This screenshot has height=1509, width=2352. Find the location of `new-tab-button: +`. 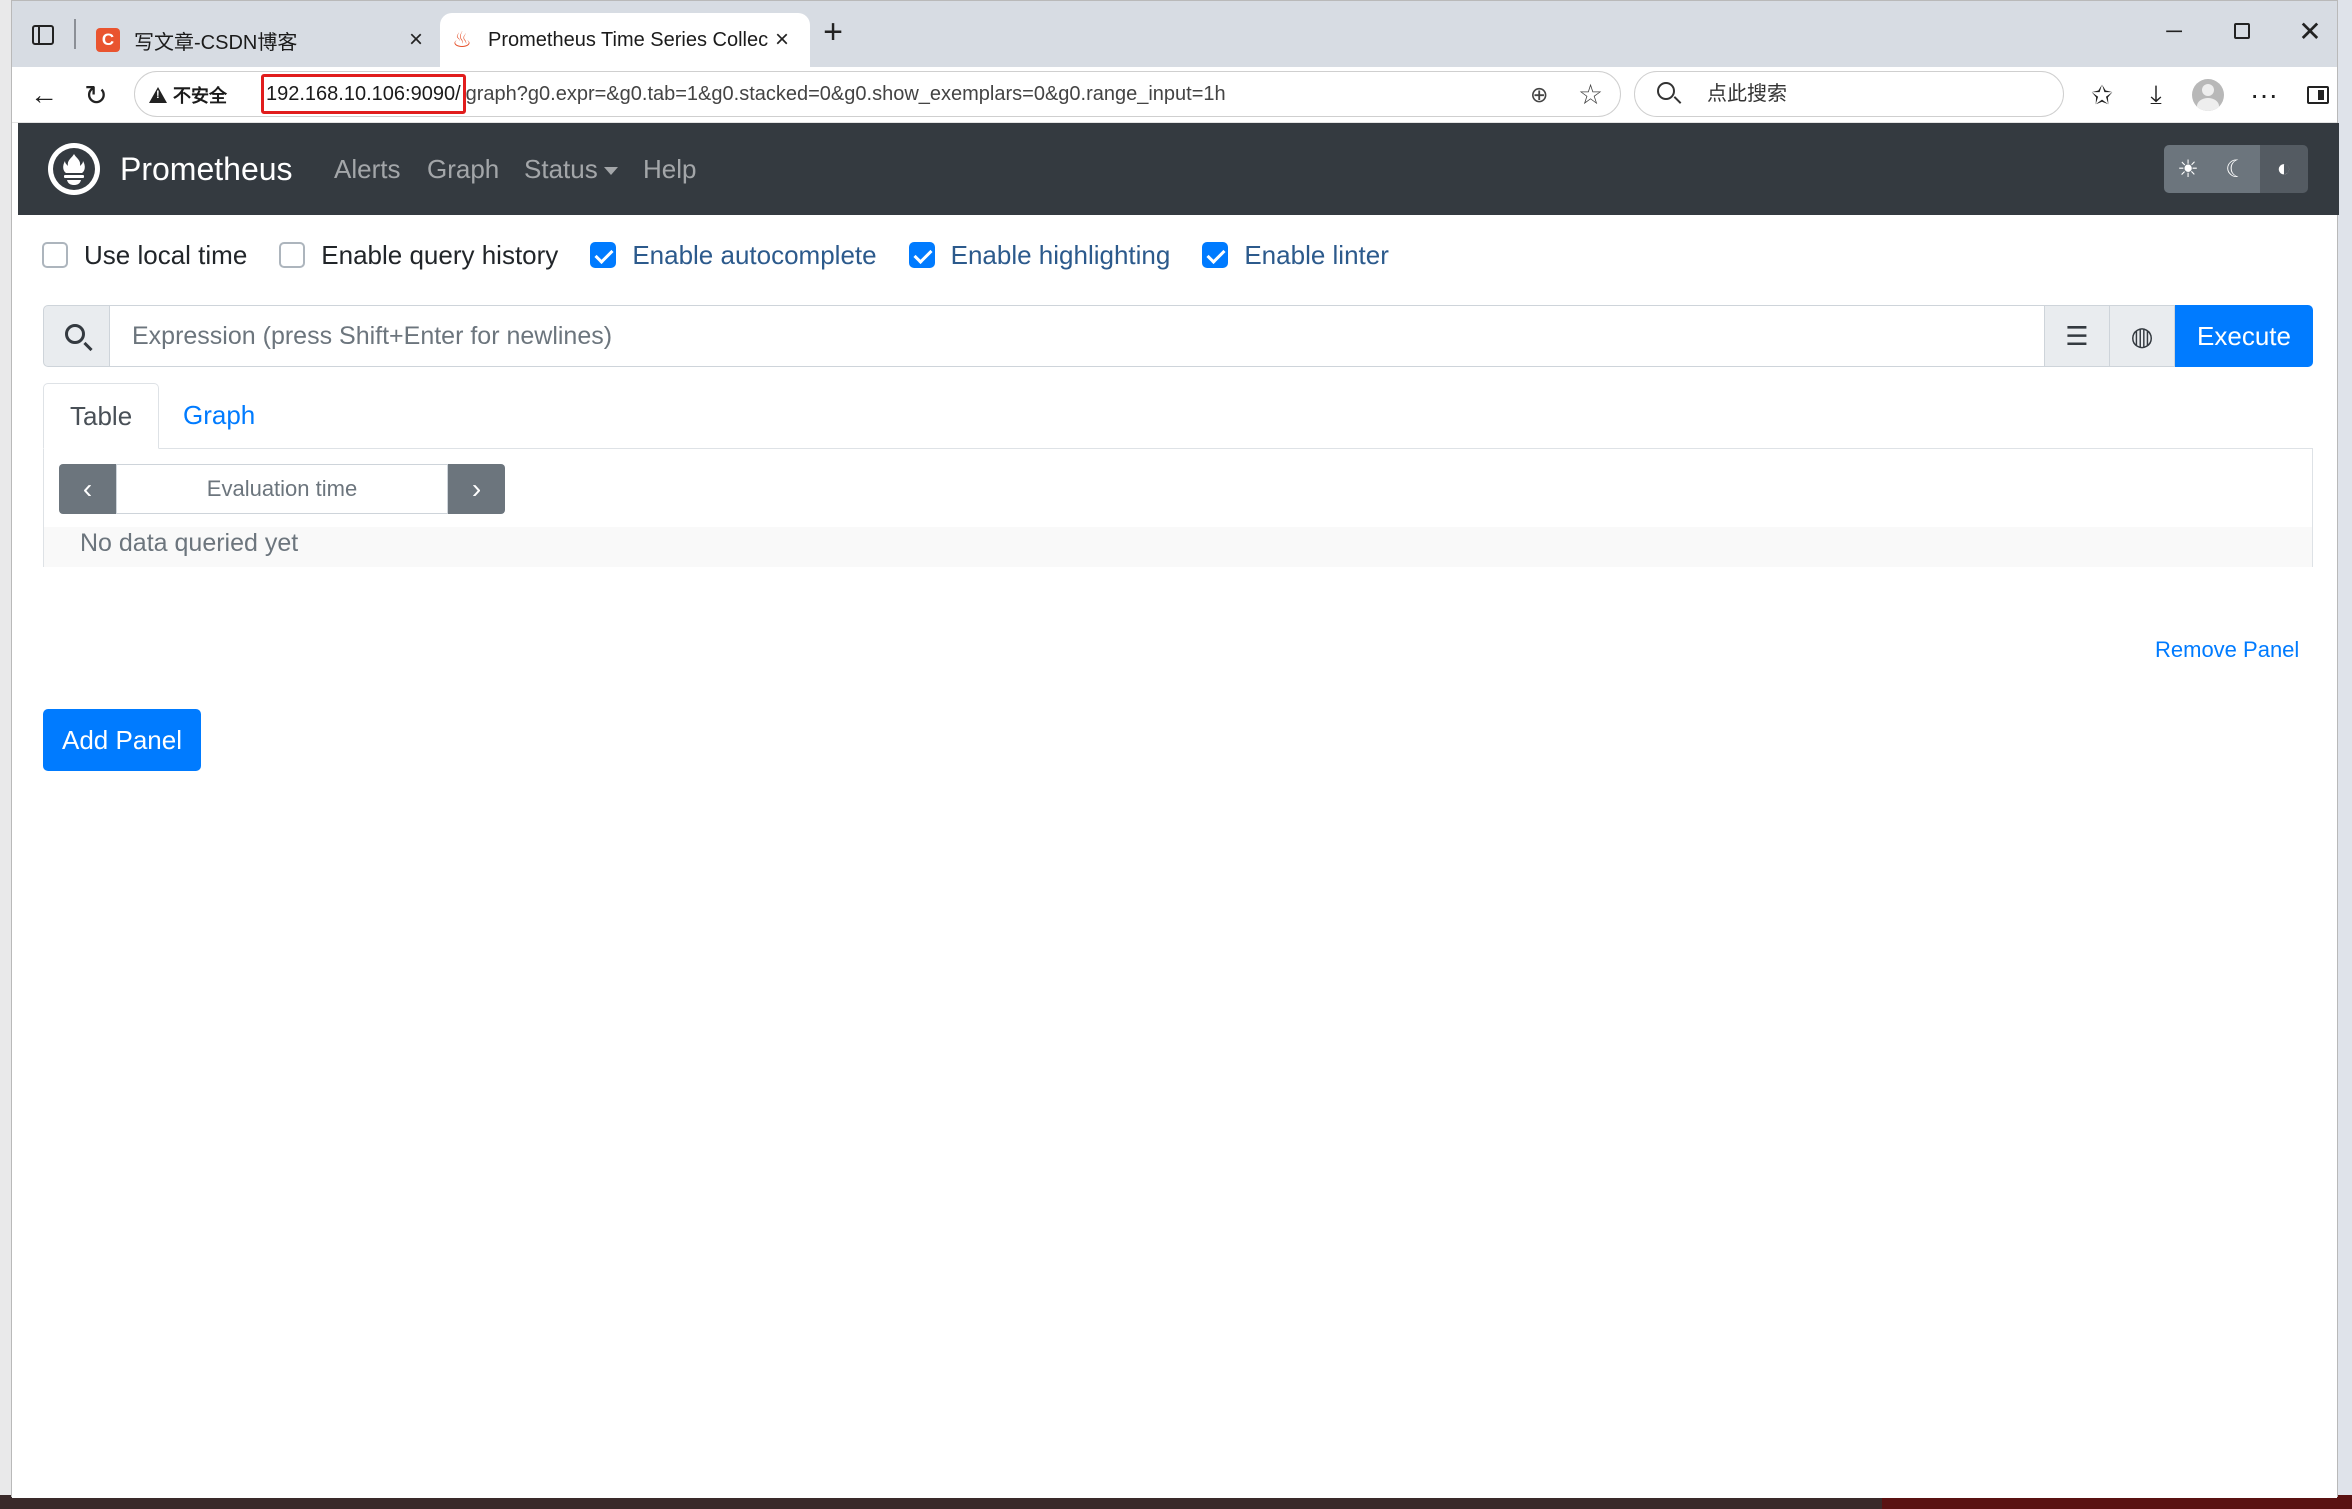

new-tab-button: + is located at coordinates (833, 33).